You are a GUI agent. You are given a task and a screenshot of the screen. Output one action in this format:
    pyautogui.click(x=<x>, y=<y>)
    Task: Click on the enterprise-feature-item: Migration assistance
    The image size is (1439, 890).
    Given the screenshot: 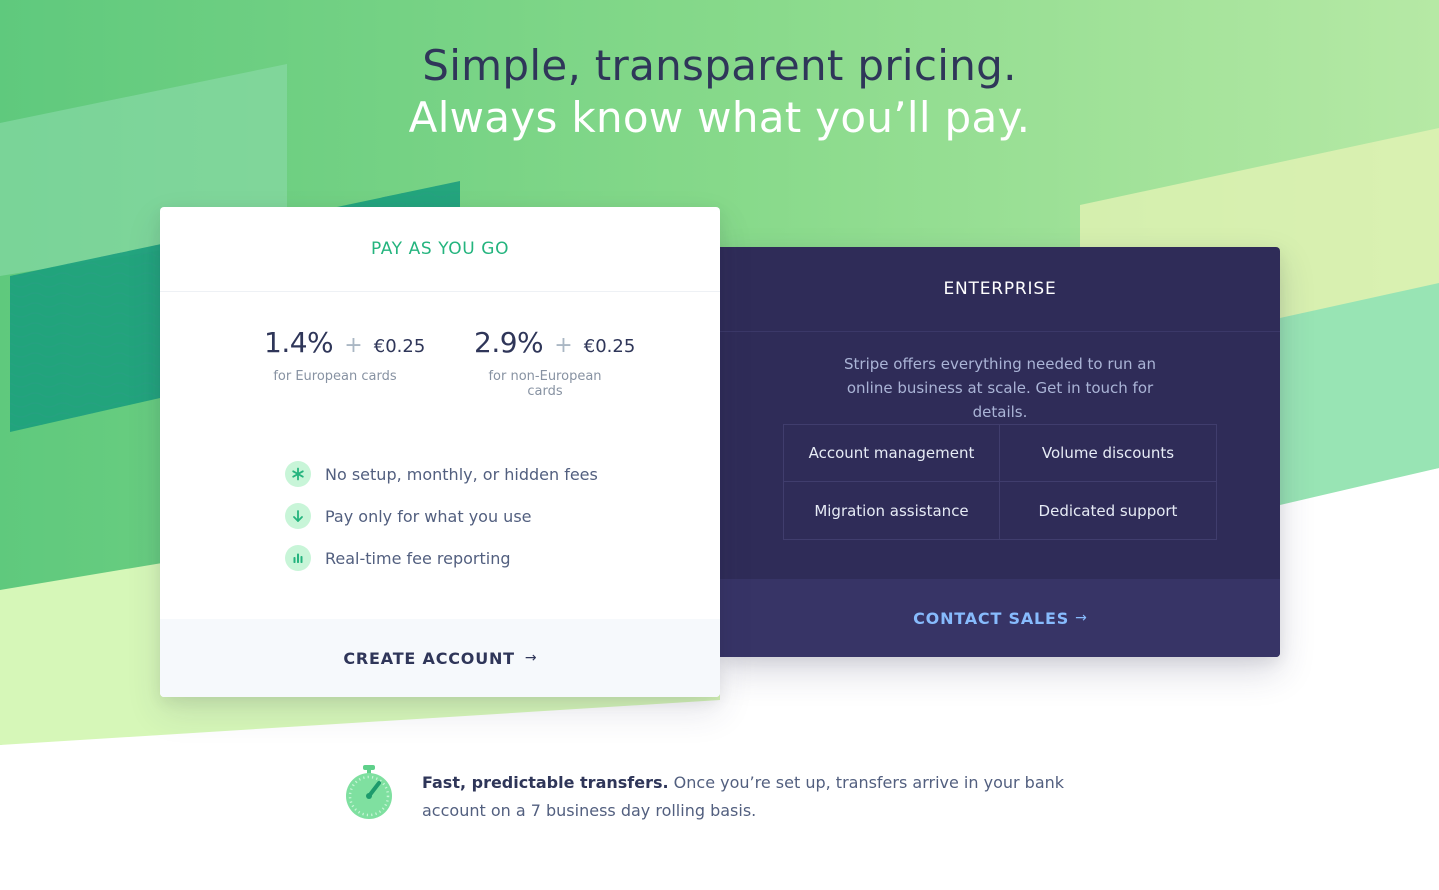 What is the action you would take?
    pyautogui.click(x=892, y=510)
    